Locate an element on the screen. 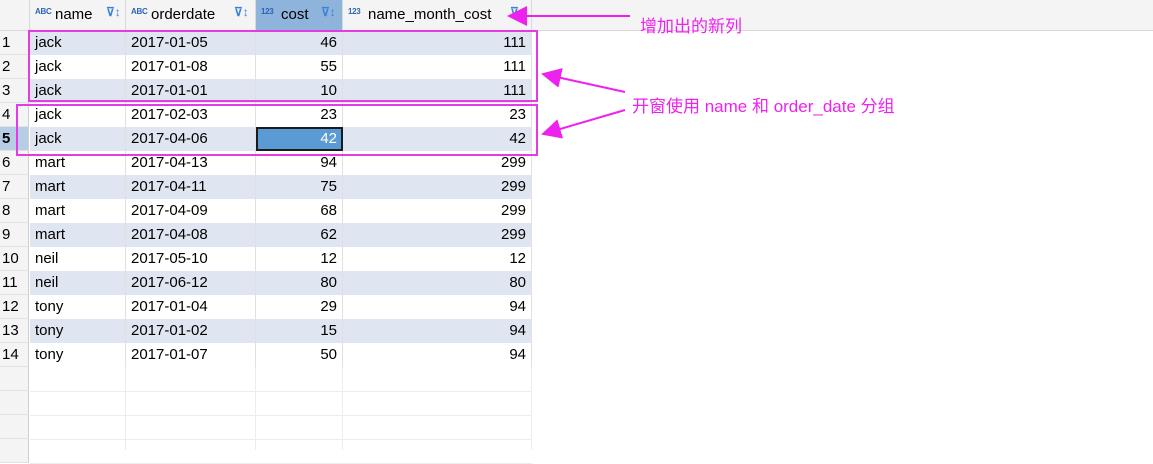  annotation-window-partition: 开窗使用 name 和 order_date 分组 is located at coordinates (763, 106).